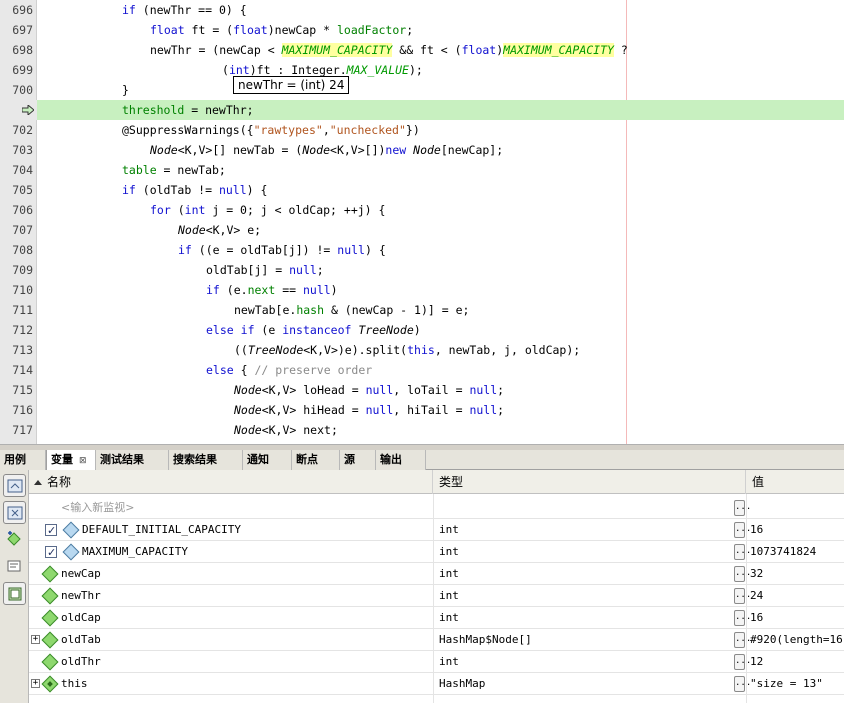 Image resolution: width=844 pixels, height=703 pixels. What do you see at coordinates (756, 574) in the screenshot?
I see `variable-value: 32` at bounding box center [756, 574].